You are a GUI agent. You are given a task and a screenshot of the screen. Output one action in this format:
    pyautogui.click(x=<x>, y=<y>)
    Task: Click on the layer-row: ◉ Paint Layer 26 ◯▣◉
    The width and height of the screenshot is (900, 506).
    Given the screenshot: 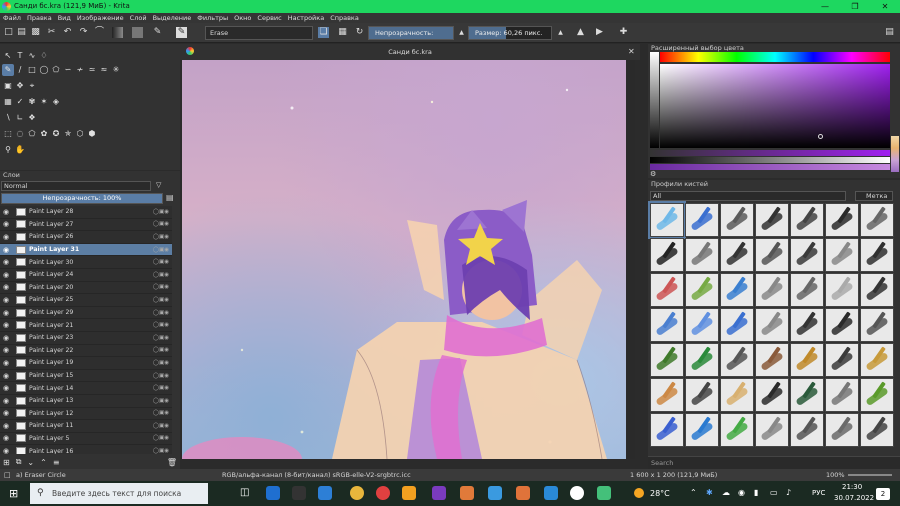 What is the action you would take?
    pyautogui.click(x=86, y=237)
    